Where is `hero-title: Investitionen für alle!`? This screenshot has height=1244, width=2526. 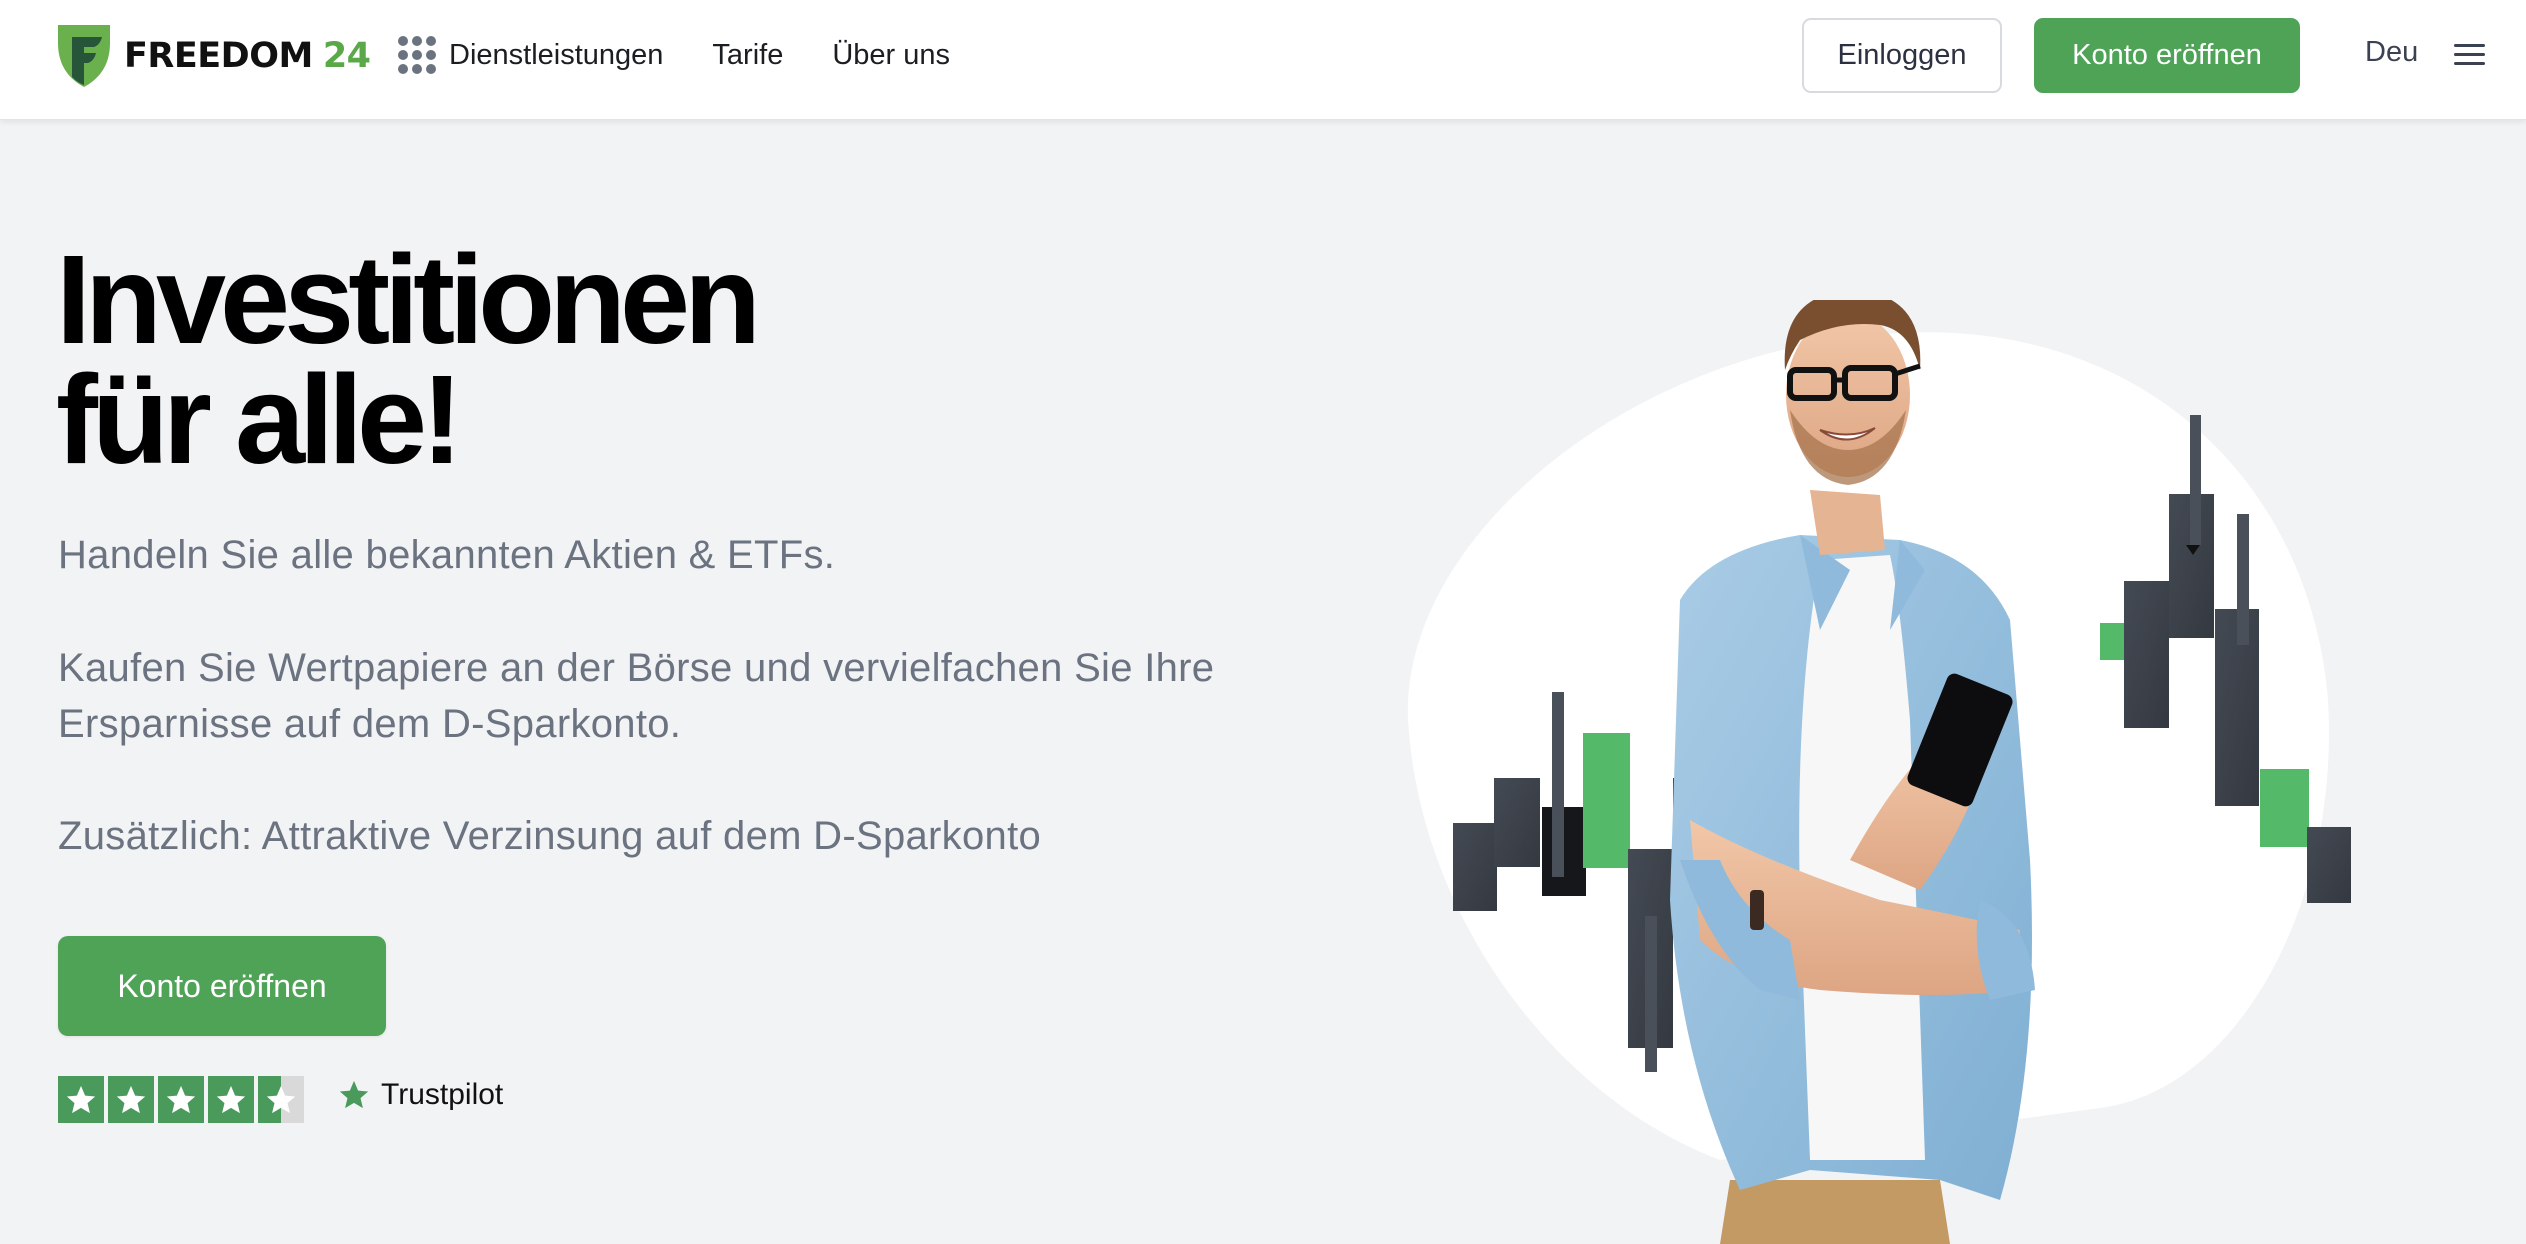
hero-title: Investitionen für alle! is located at coordinates (408, 359).